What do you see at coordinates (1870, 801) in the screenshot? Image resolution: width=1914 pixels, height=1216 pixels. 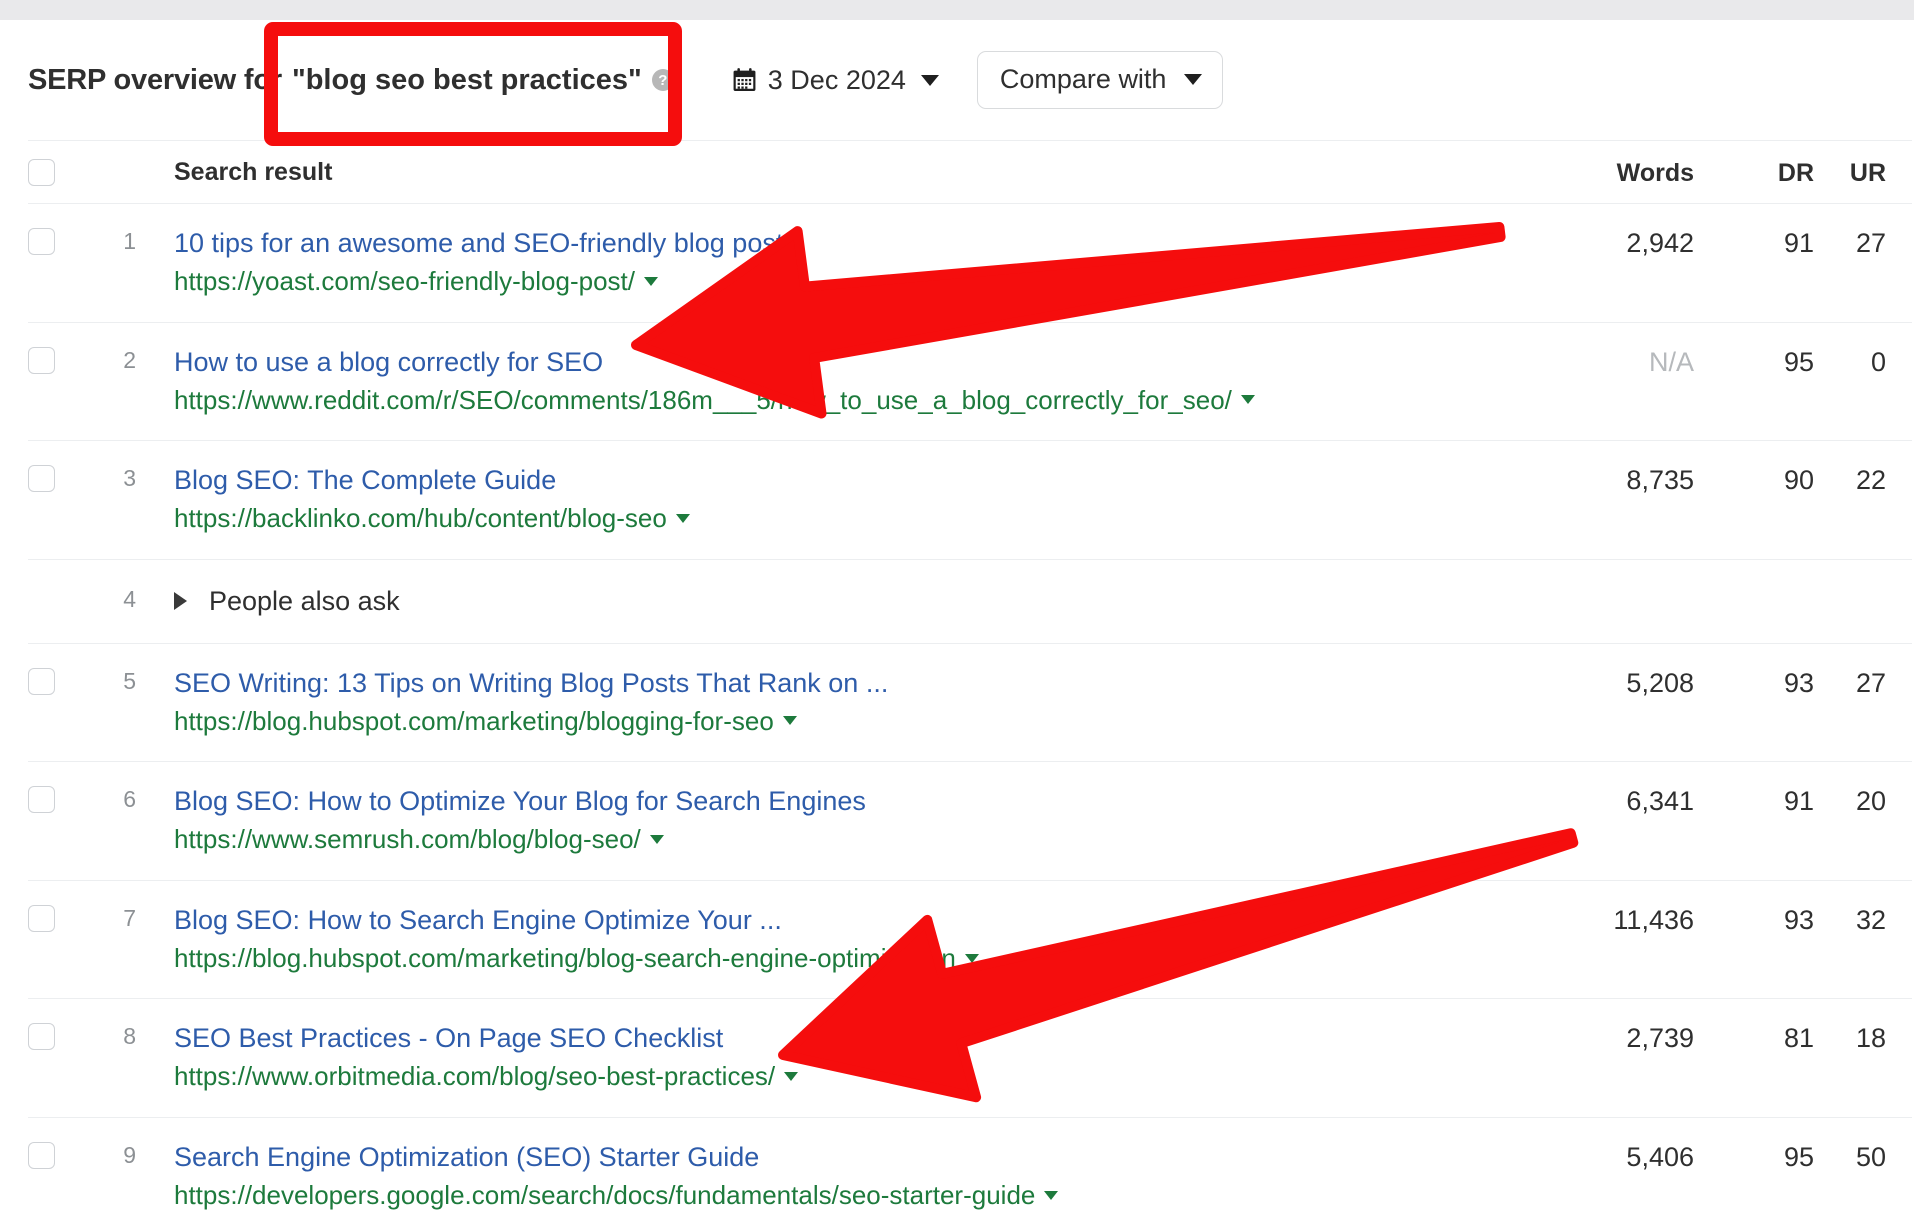 I see `row-ur-value: 20` at bounding box center [1870, 801].